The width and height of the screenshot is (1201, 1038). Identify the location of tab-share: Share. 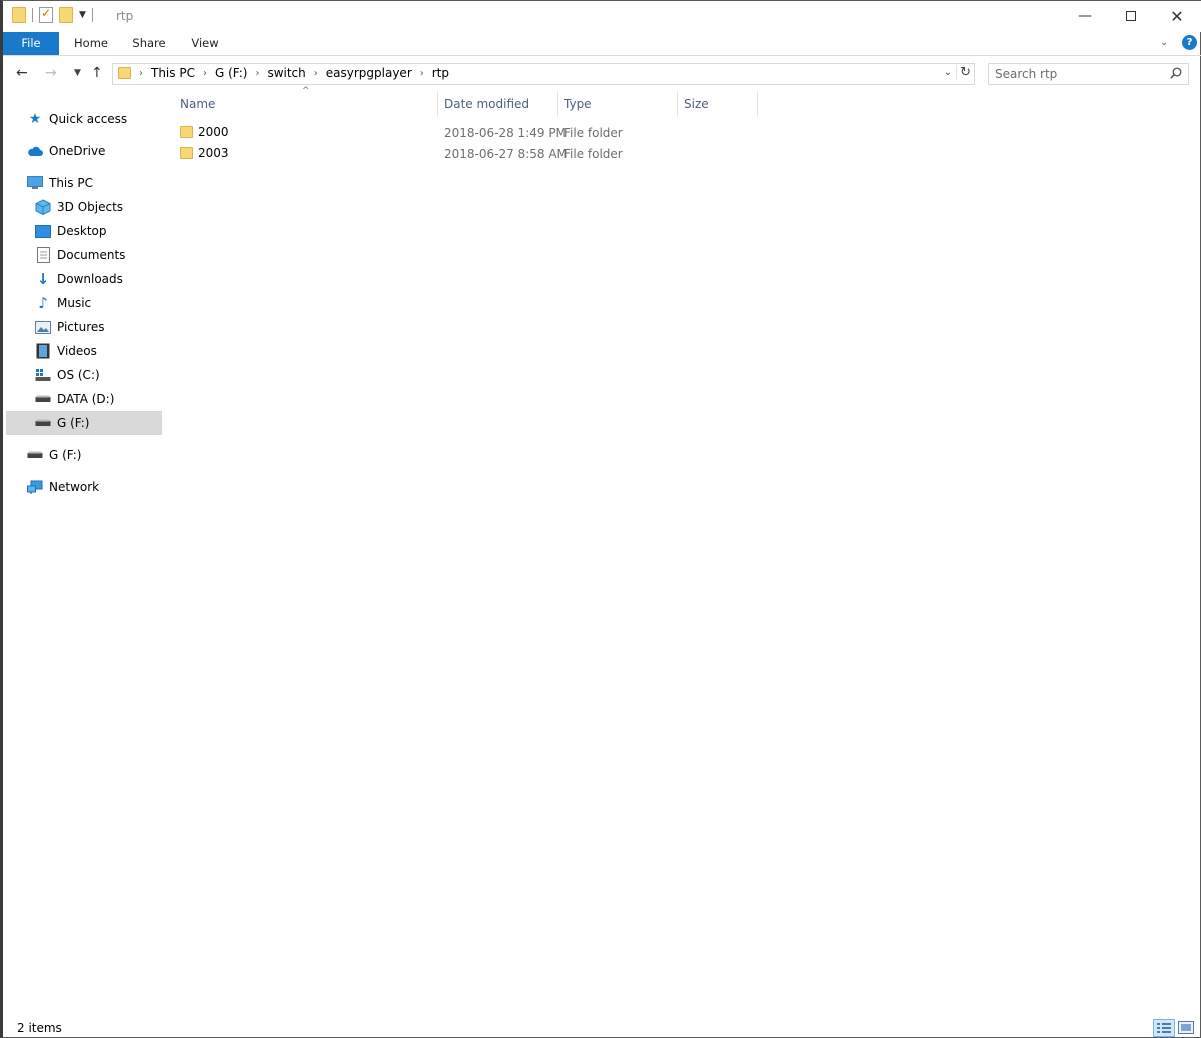
(149, 43).